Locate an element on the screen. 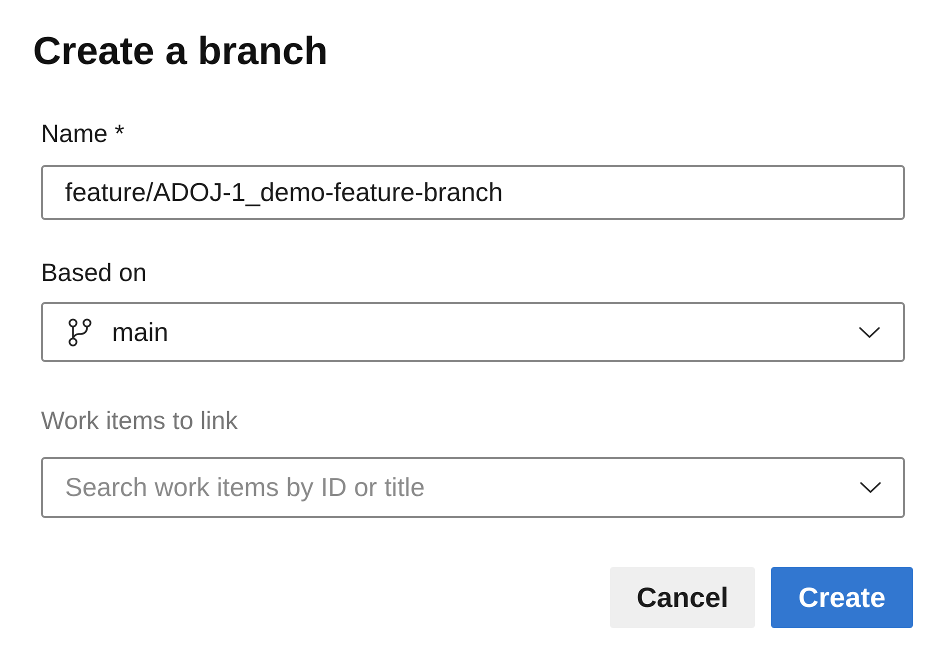  dialog-title: Create a branch is located at coordinates (180, 52).